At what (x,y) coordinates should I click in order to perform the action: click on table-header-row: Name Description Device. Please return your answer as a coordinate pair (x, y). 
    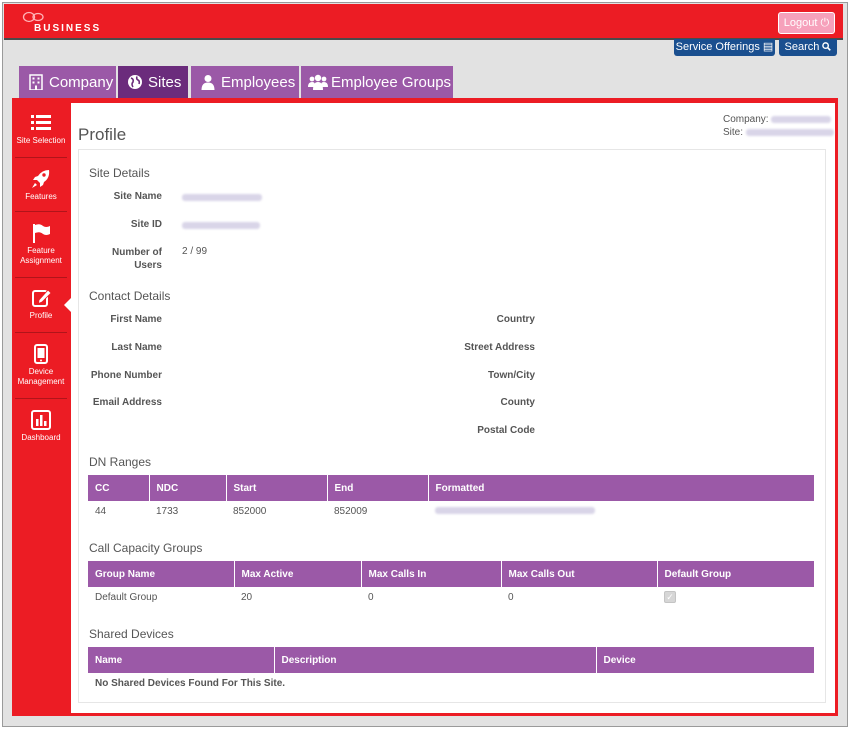
    Looking at the image, I should click on (451, 660).